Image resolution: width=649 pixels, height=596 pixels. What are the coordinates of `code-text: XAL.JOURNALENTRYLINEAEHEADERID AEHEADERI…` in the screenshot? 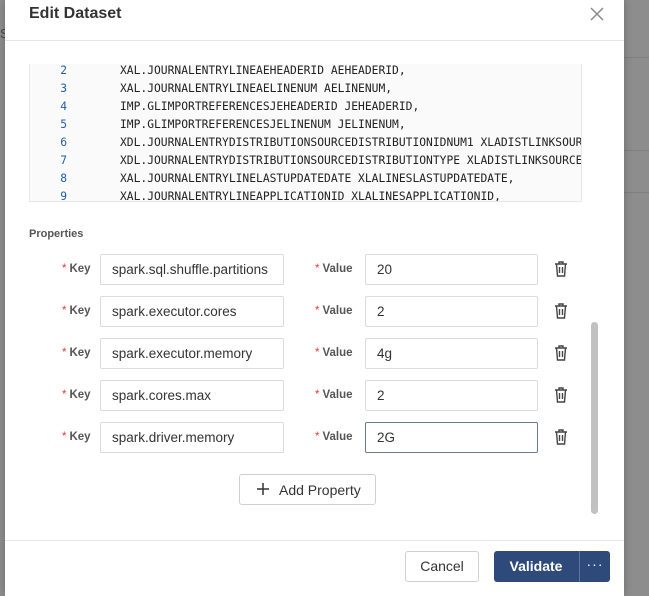 It's located at (263, 70).